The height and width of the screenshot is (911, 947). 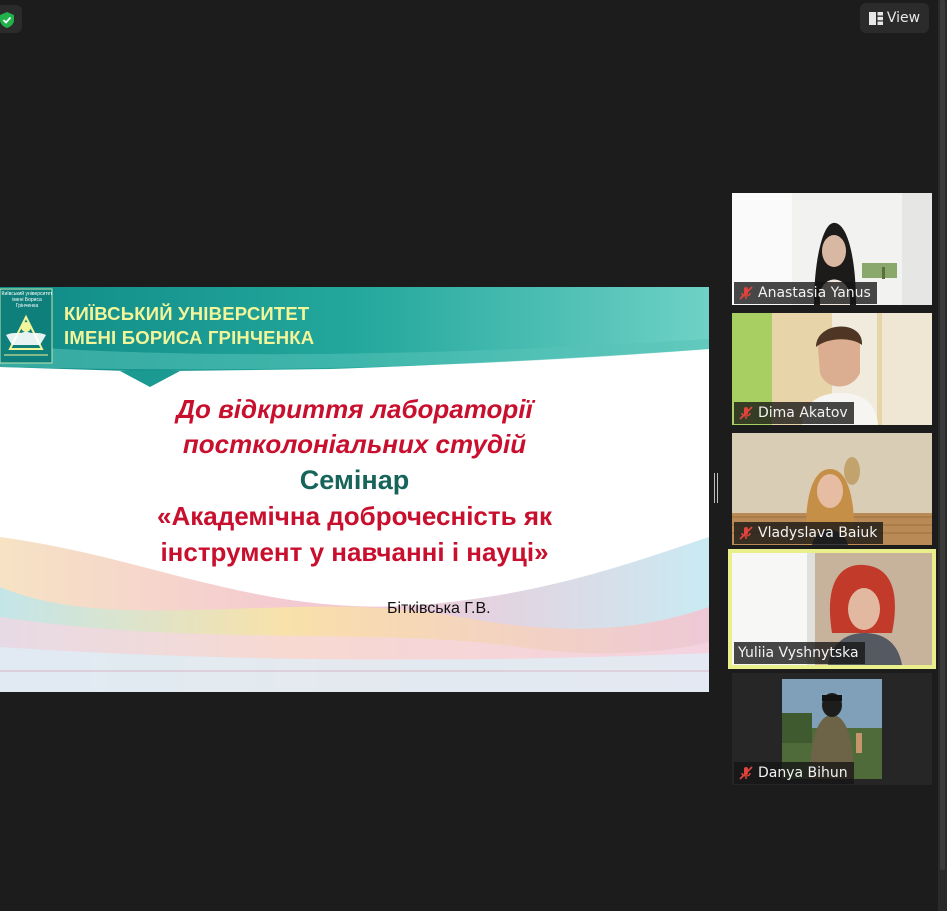 I want to click on participant-name-tag: Dima Akatov, so click(x=794, y=413).